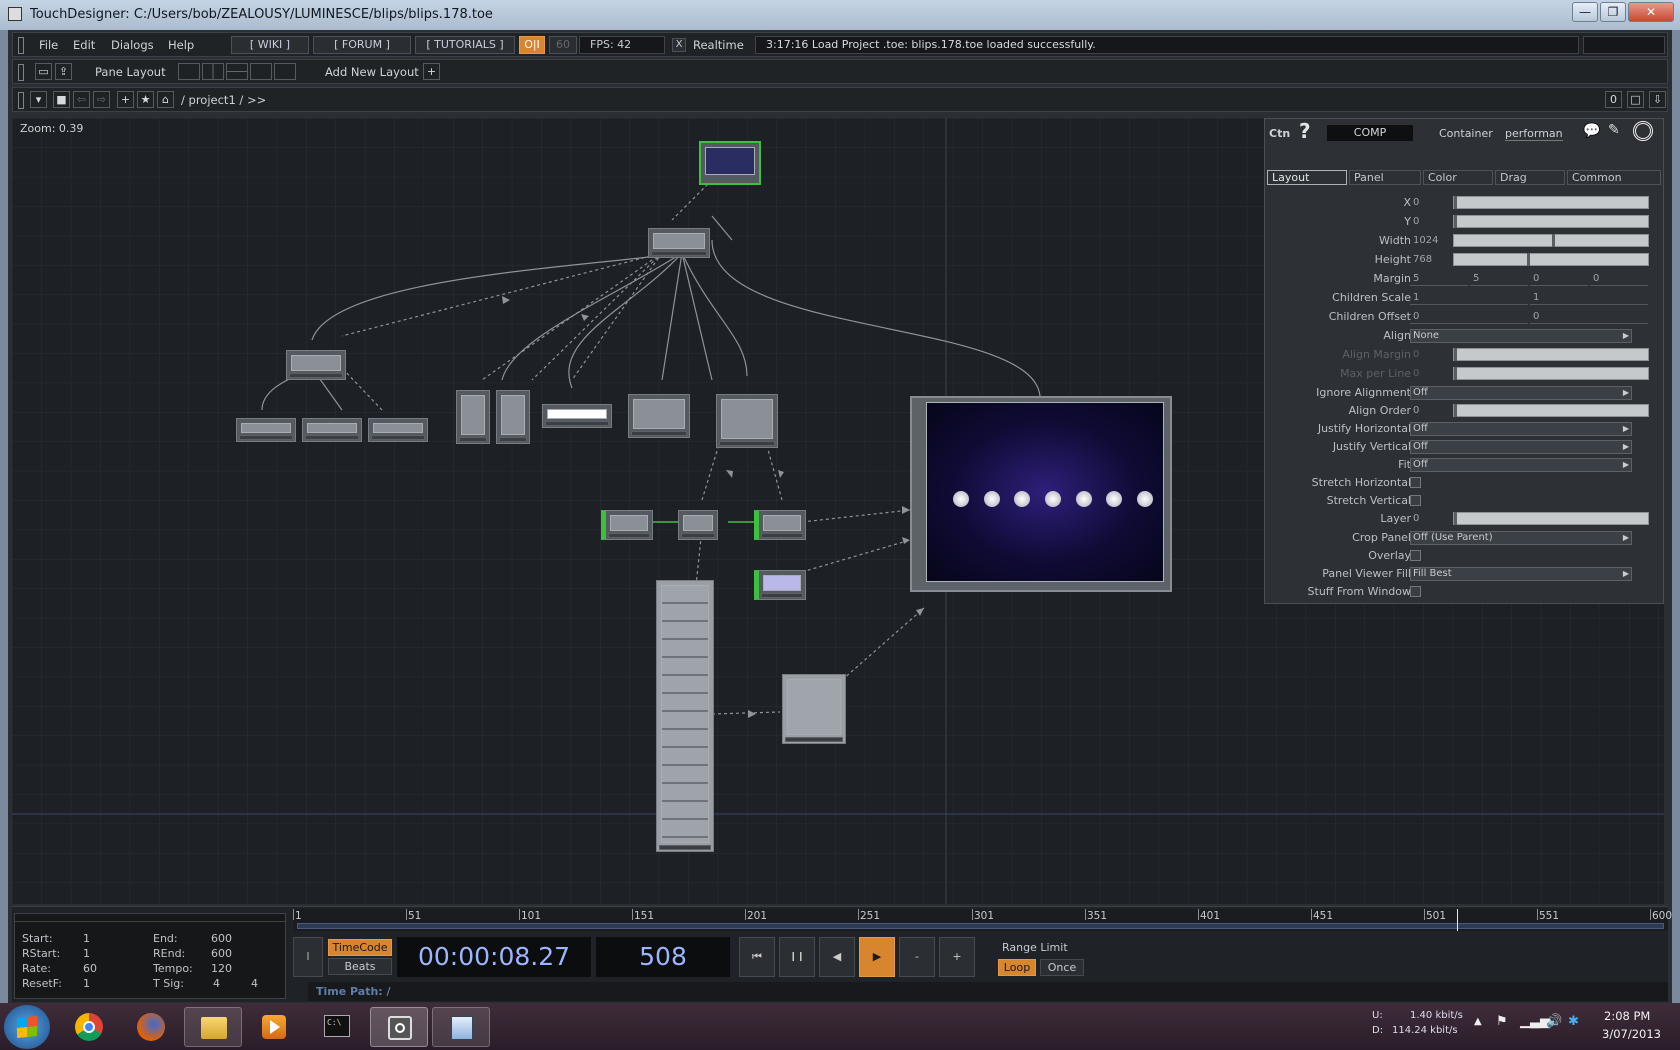 The height and width of the screenshot is (1050, 1680). Describe the element at coordinates (1415, 500) in the screenshot. I see `param-stretch-vertical-checkbox` at that location.